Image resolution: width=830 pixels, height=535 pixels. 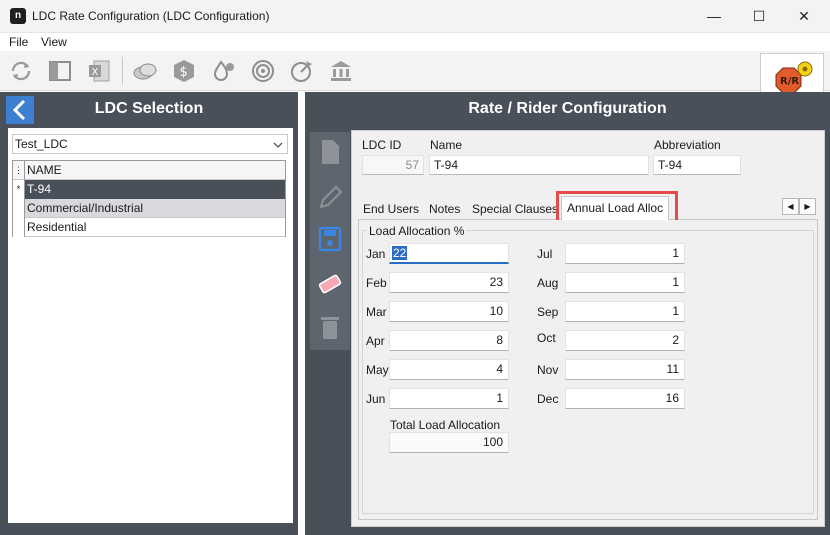 What do you see at coordinates (625, 311) in the screenshot?
I see `month-input-sep: 1` at bounding box center [625, 311].